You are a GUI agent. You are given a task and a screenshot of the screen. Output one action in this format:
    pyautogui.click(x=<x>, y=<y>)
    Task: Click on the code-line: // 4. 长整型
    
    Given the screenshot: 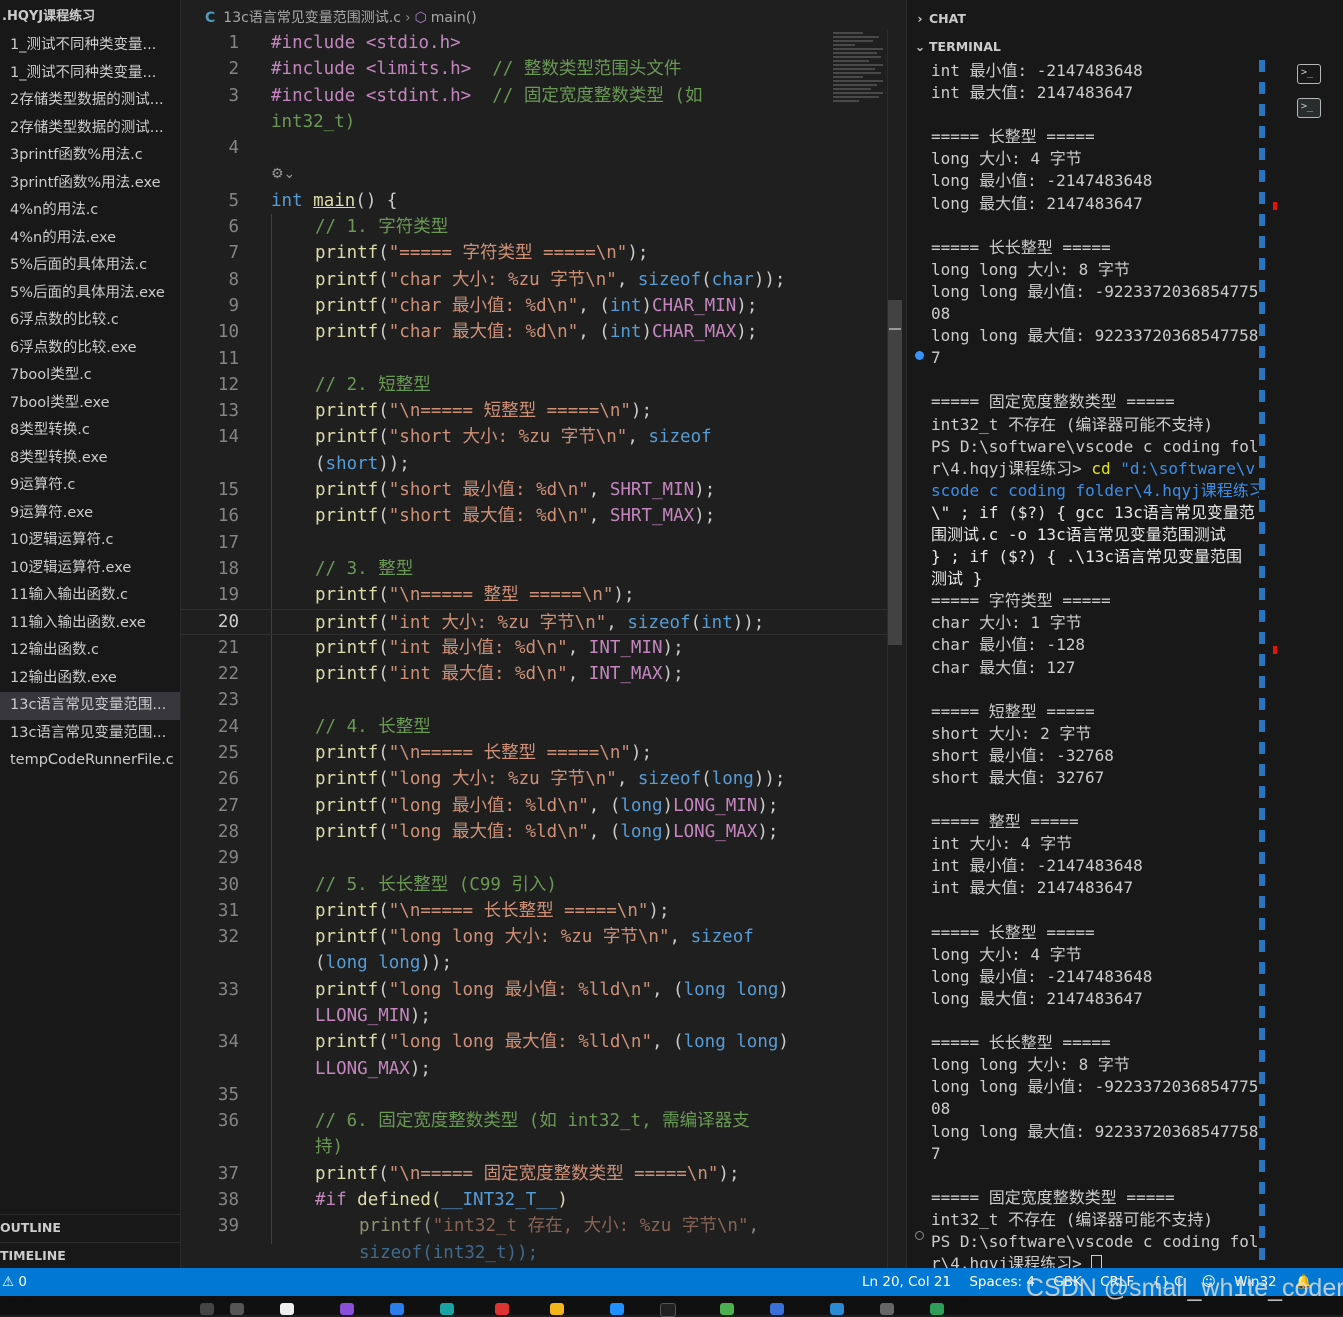 What is the action you would take?
    pyautogui.click(x=534, y=727)
    